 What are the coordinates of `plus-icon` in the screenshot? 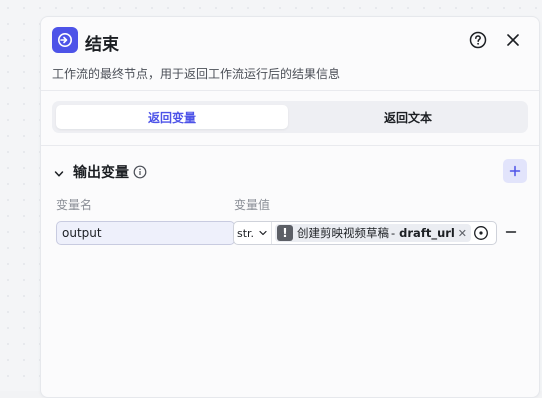 It's located at (515, 171).